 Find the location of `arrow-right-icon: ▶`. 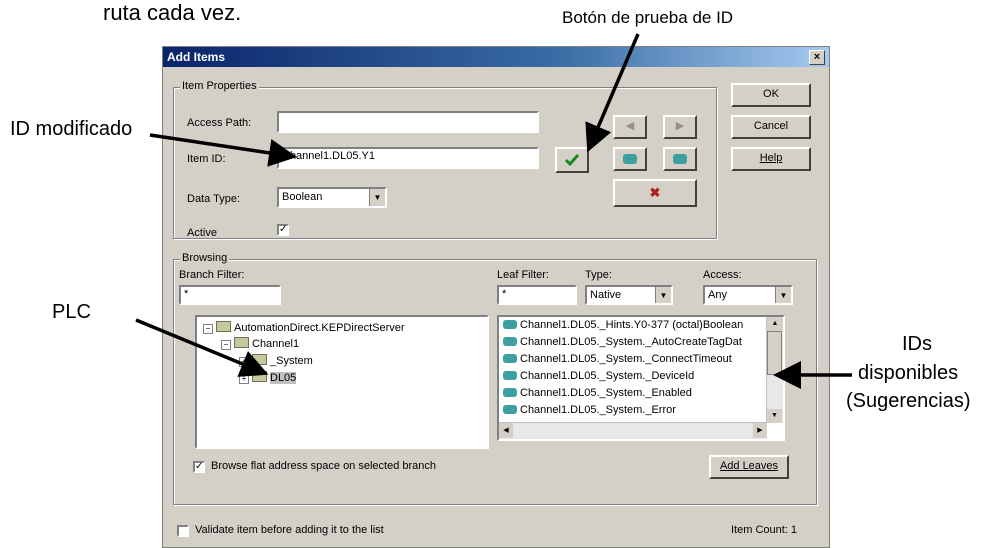

arrow-right-icon: ▶ is located at coordinates (680, 126).